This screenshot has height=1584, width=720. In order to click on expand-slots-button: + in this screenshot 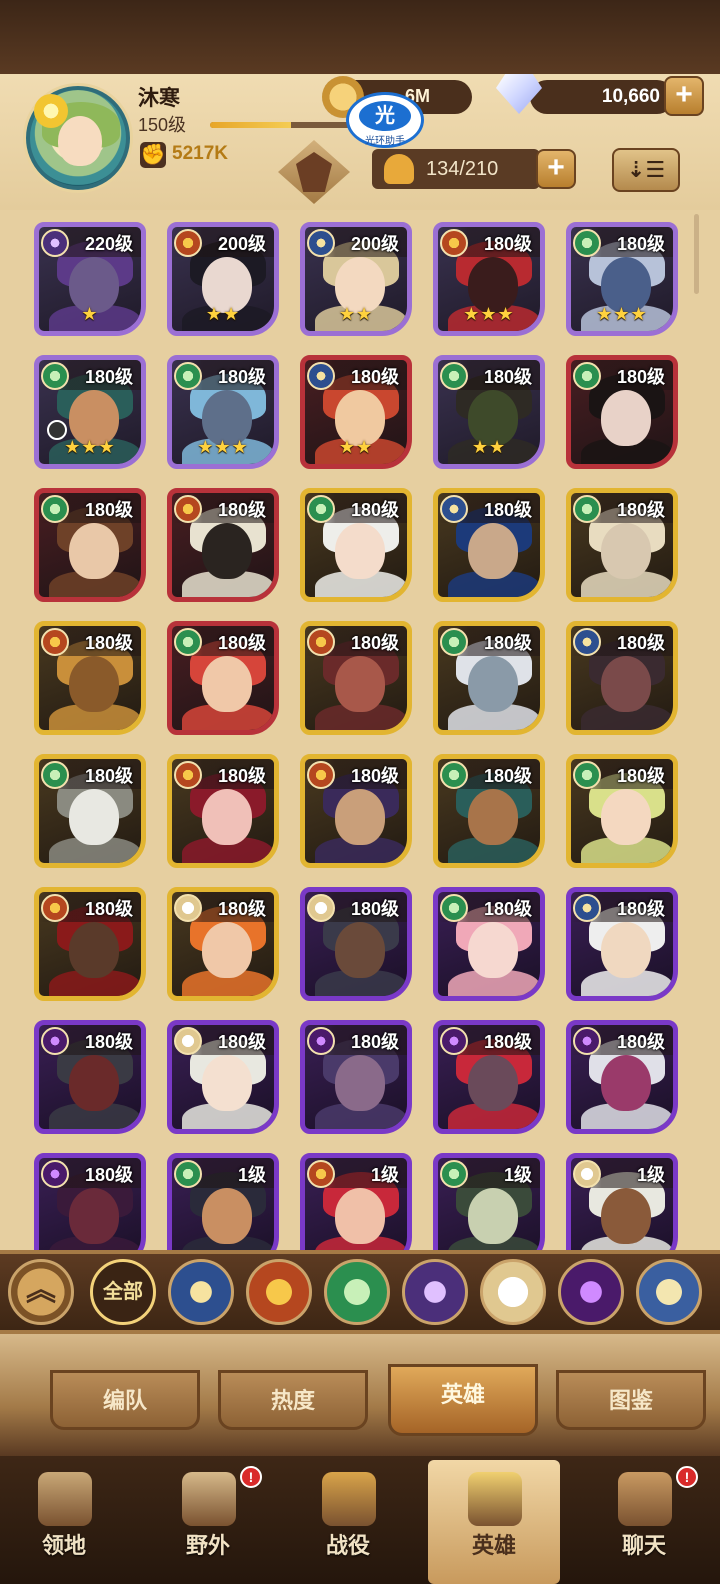, I will do `click(556, 169)`.